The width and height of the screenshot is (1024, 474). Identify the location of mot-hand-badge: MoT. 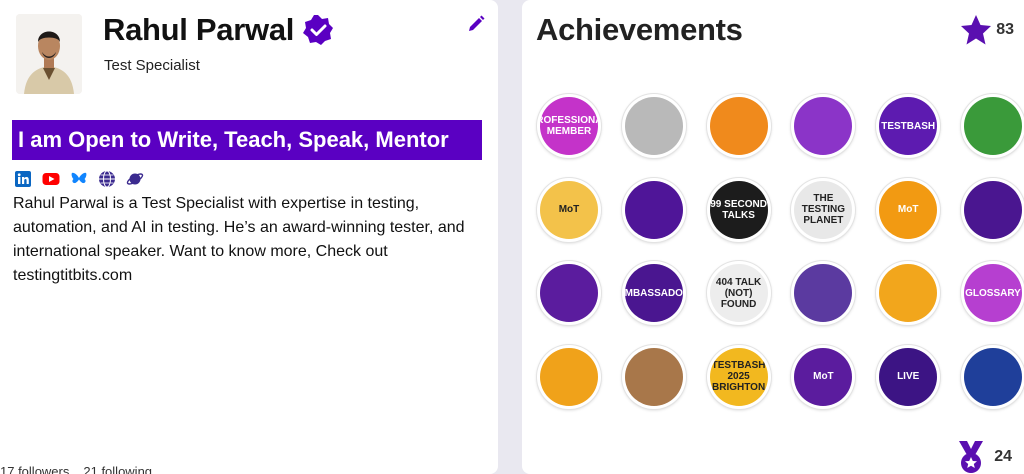
(823, 376).